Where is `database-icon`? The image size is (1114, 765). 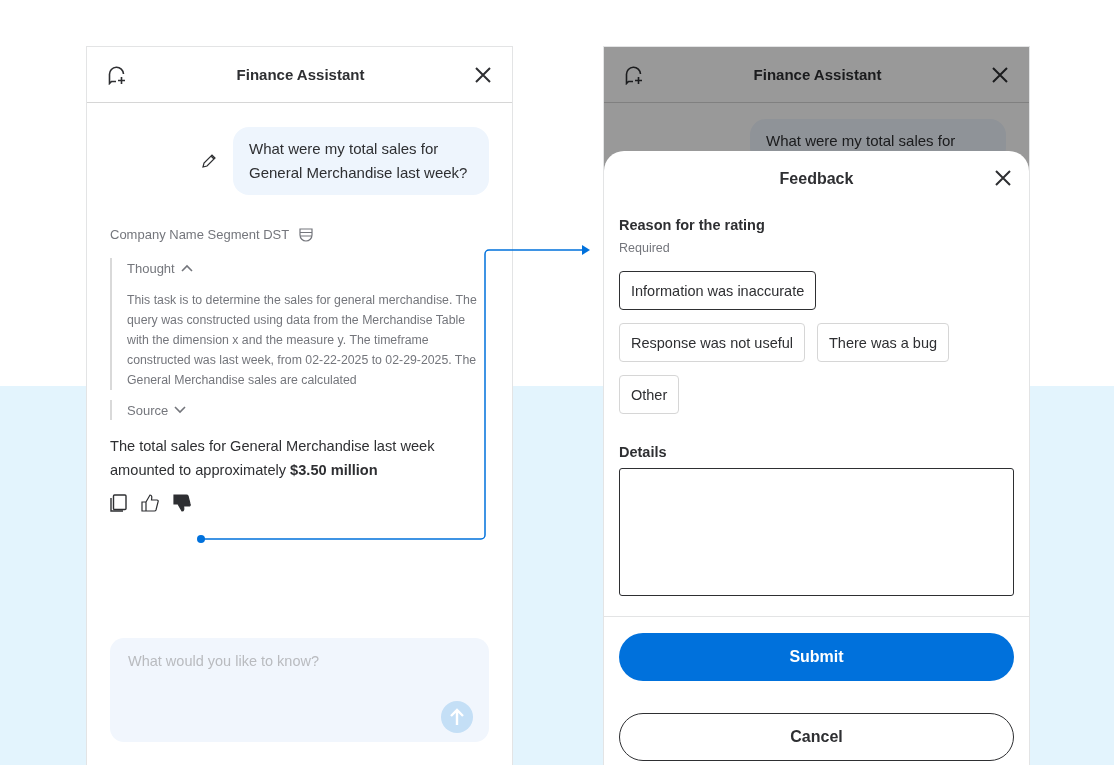
database-icon is located at coordinates (306, 234).